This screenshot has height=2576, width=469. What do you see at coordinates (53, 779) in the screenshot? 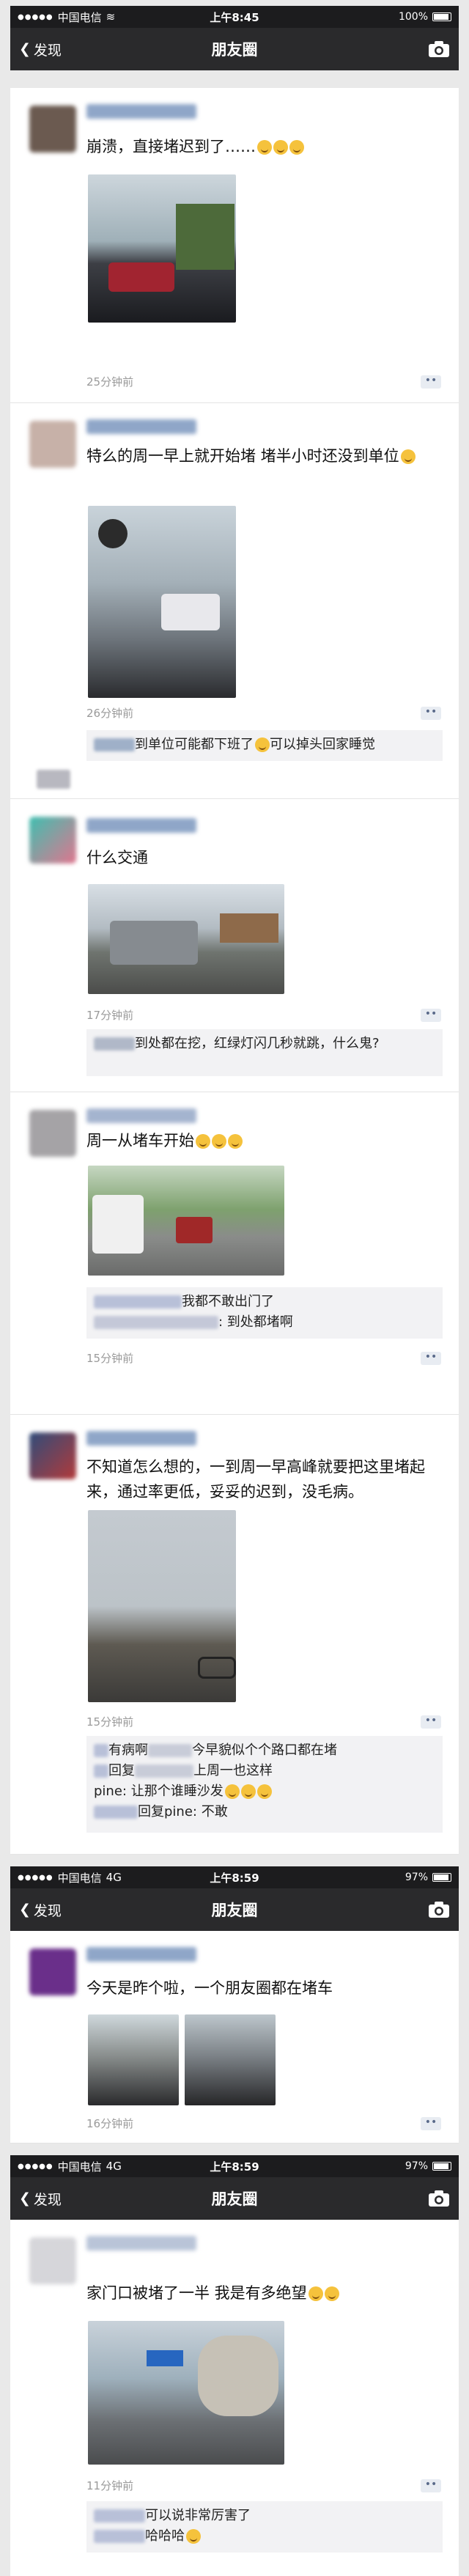
I see `commenter-avatar` at bounding box center [53, 779].